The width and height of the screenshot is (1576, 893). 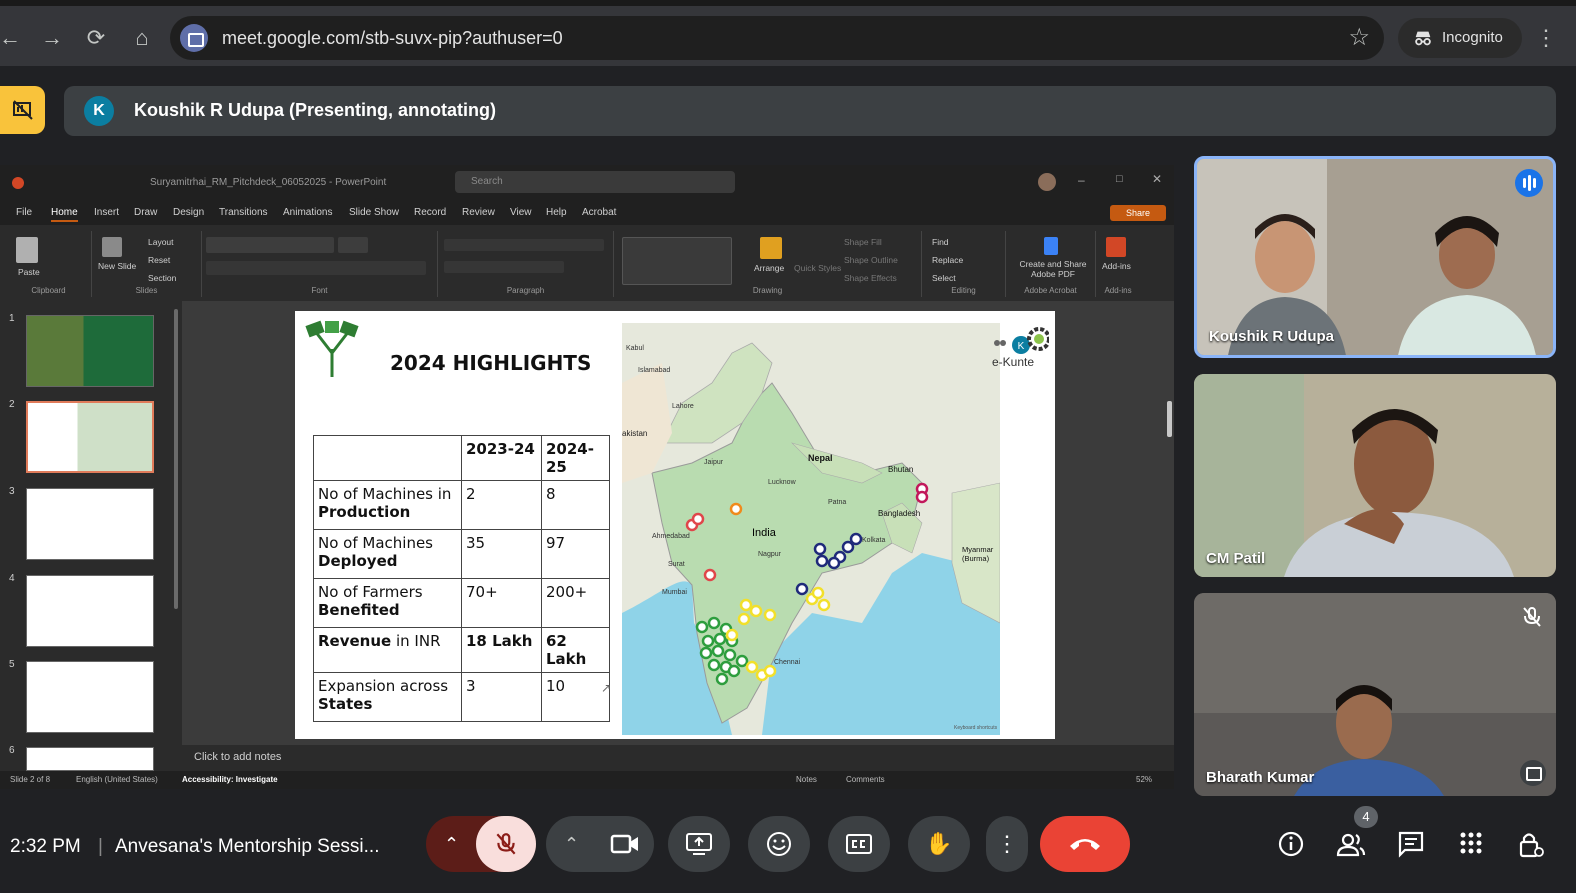 What do you see at coordinates (625, 844) in the screenshot?
I see `camera-icon` at bounding box center [625, 844].